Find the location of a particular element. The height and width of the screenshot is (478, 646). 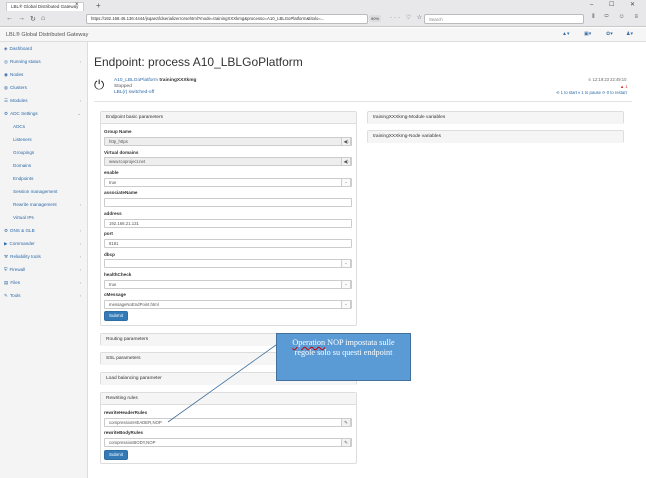

callout-highlight: Operation is located at coordinates (309, 342).